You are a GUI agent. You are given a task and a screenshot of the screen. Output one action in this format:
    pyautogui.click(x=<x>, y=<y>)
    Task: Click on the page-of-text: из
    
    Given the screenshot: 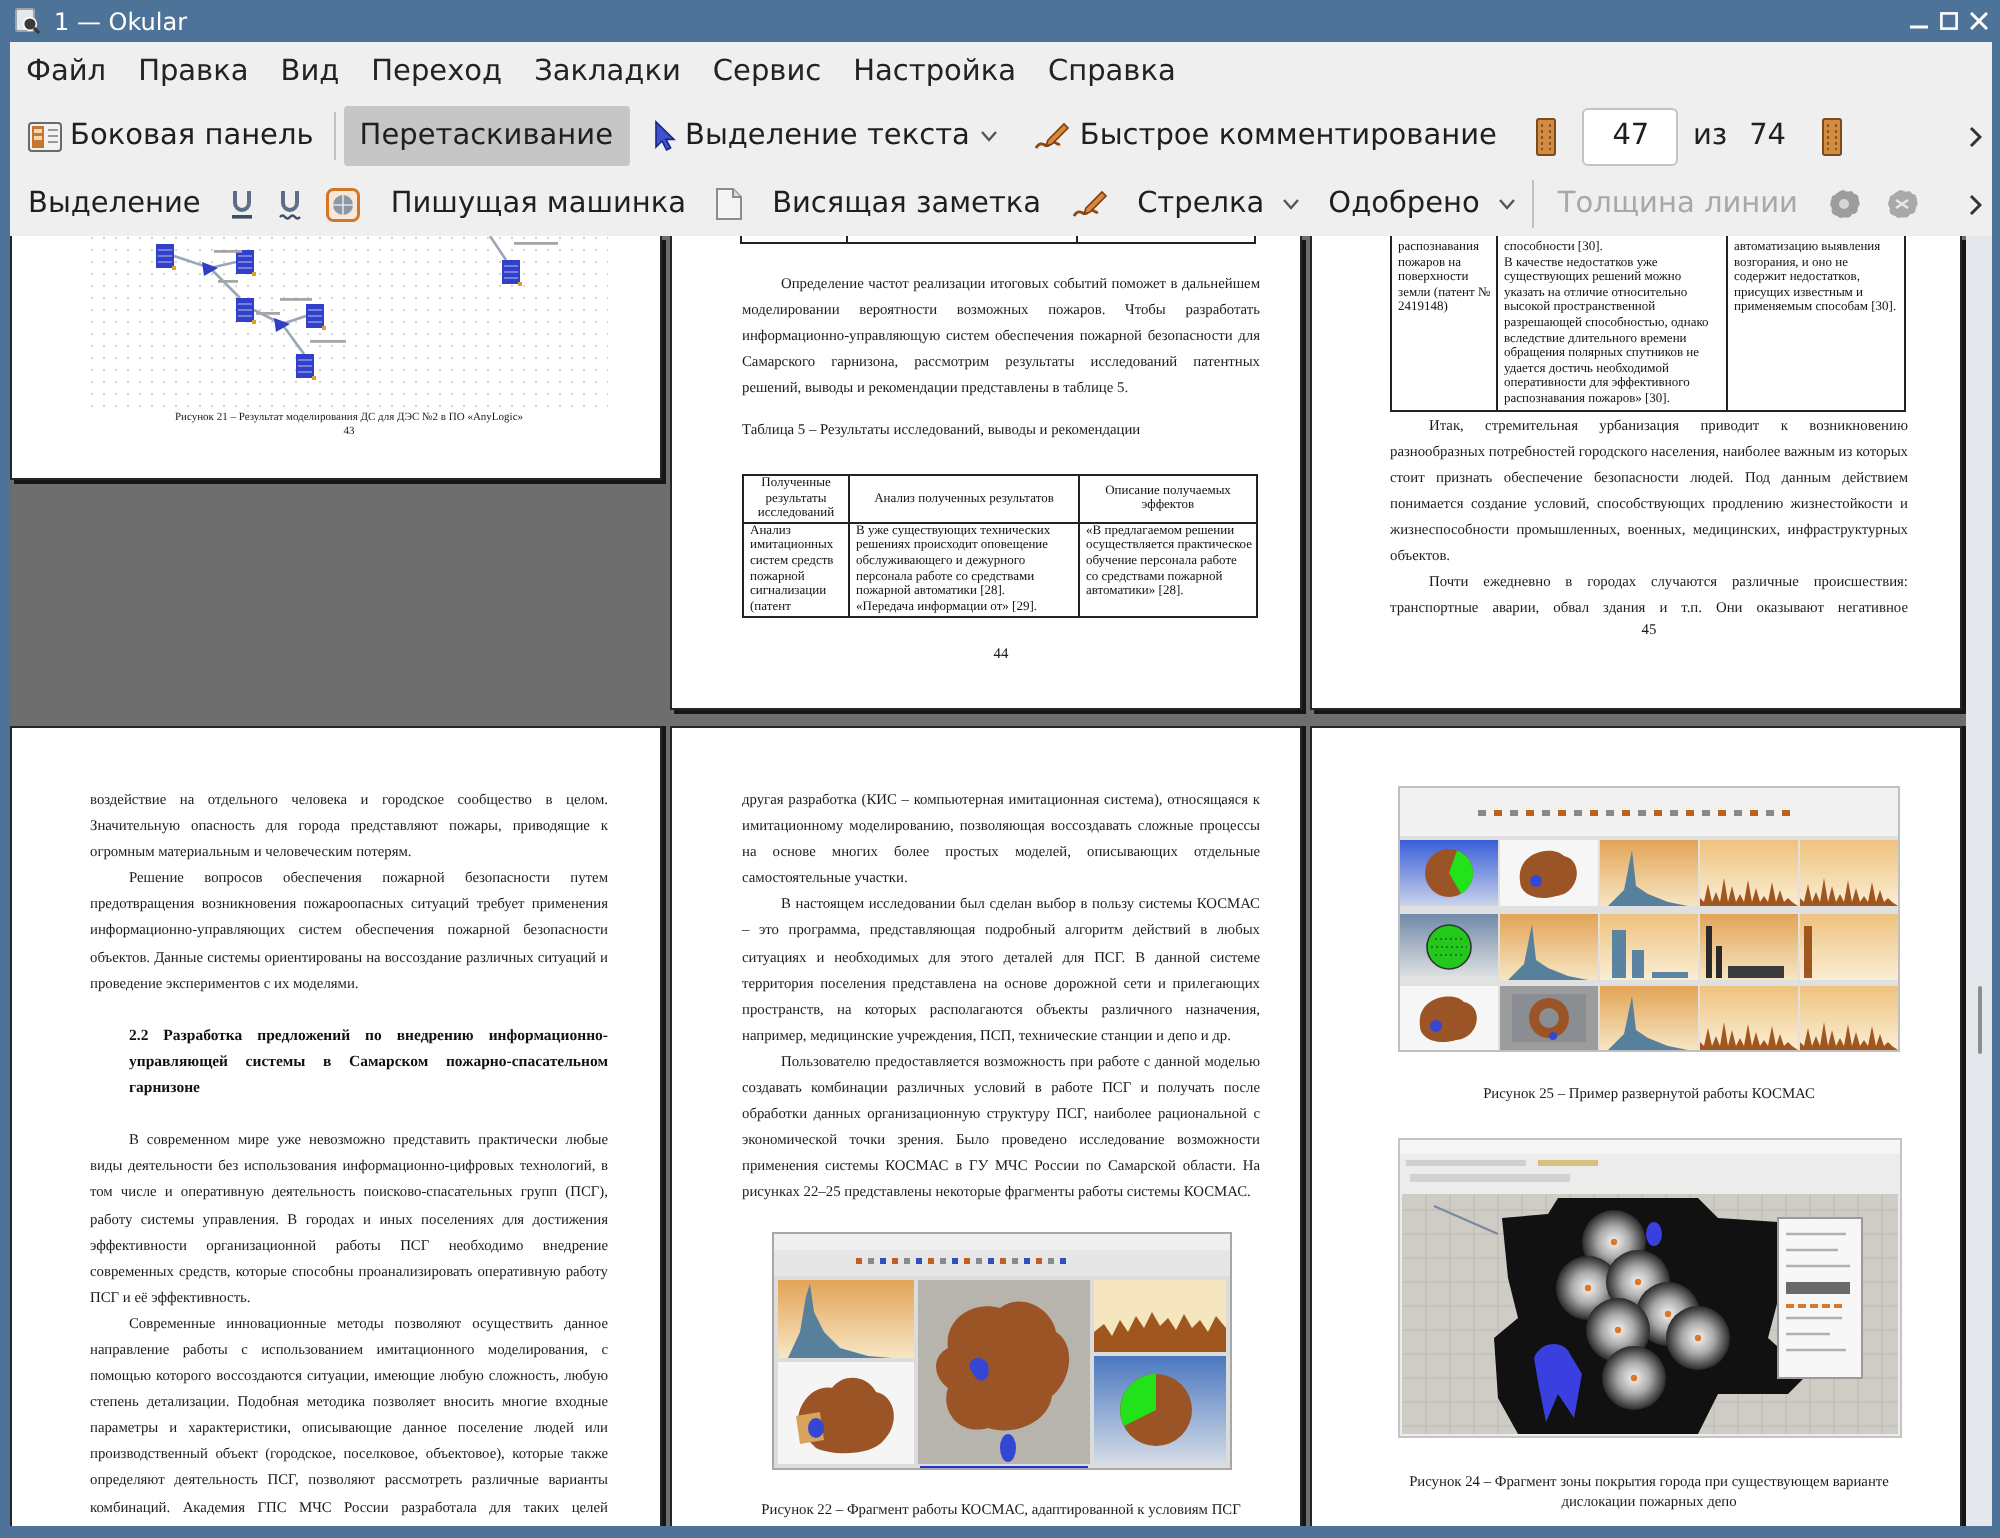 What is the action you would take?
    pyautogui.click(x=1710, y=136)
    